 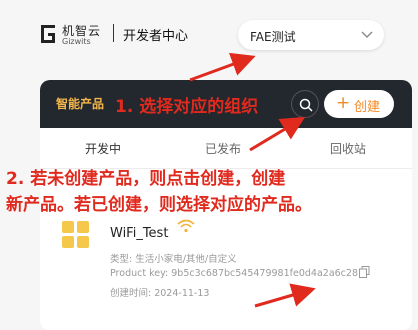 What do you see at coordinates (76, 235) in the screenshot?
I see `product-icon` at bounding box center [76, 235].